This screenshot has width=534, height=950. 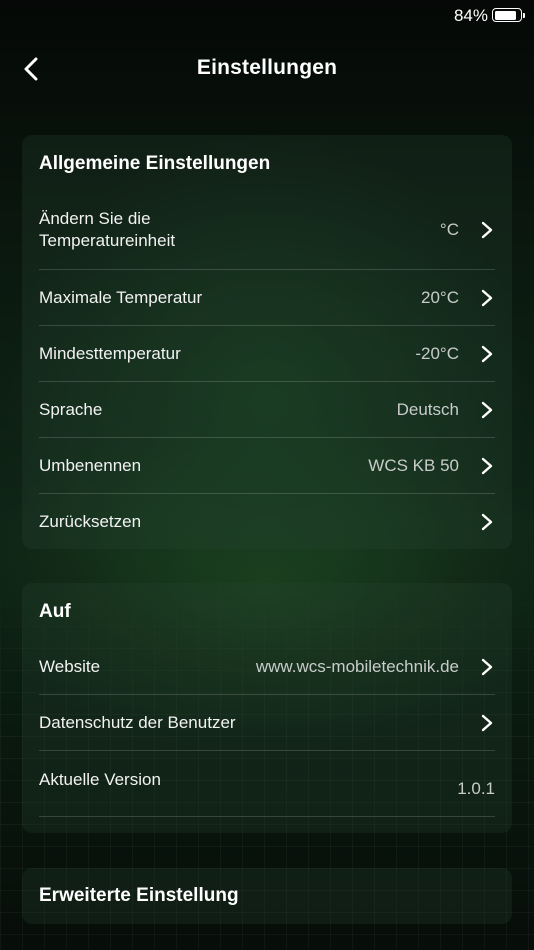 I want to click on row-label: Umbenennen, so click(x=90, y=465).